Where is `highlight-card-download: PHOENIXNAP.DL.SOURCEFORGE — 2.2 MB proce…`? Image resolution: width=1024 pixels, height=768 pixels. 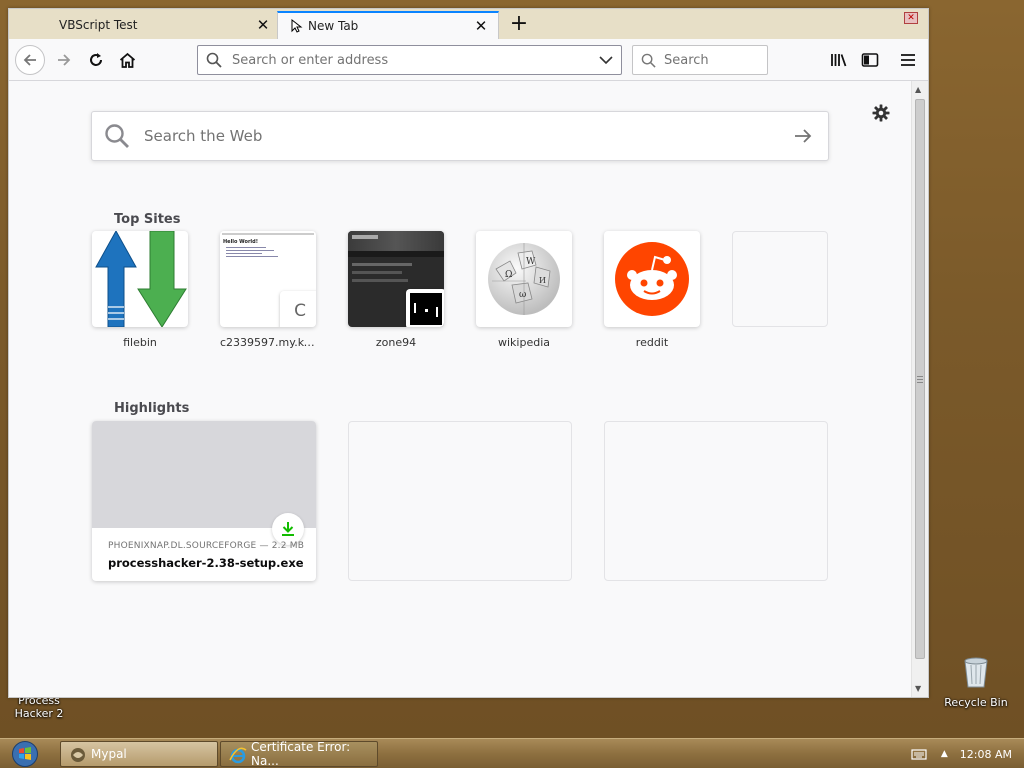 highlight-card-download: PHOENIXNAP.DL.SOURCEFORGE — 2.2 MB proce… is located at coordinates (204, 501).